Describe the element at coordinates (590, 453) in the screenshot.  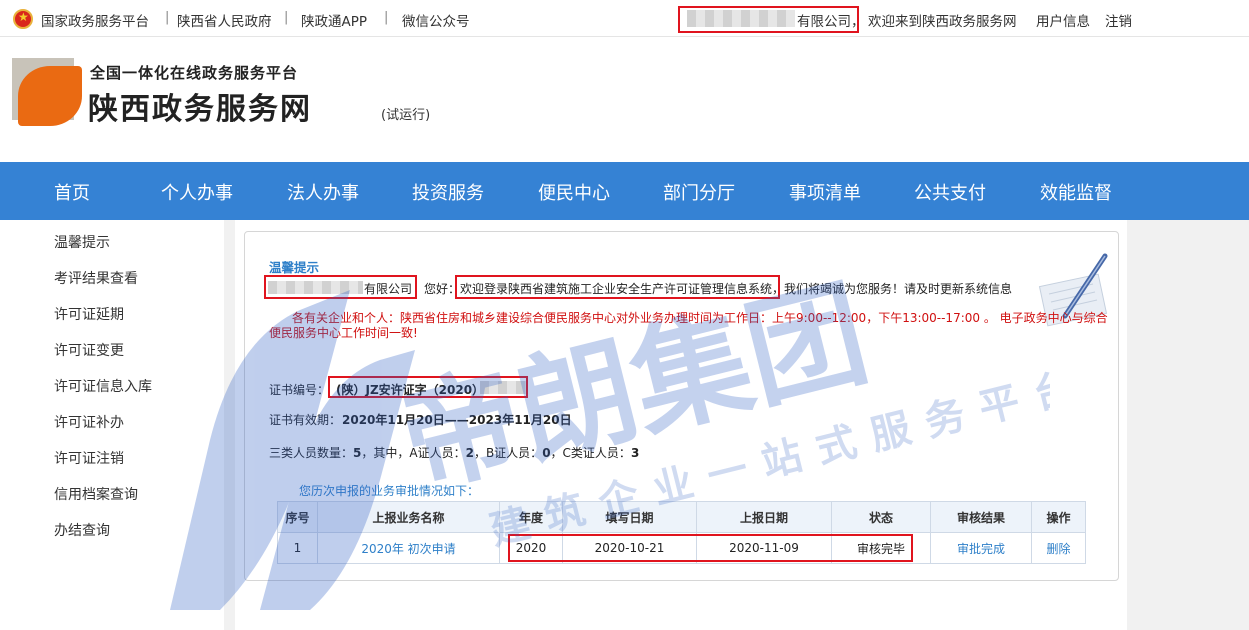
I see `staff-c-label: ，C类证人员：` at that location.